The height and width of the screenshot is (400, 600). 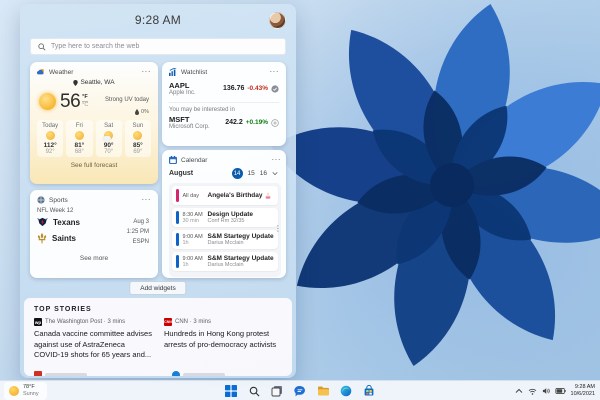 I want to click on speaker-icon, so click(x=546, y=391).